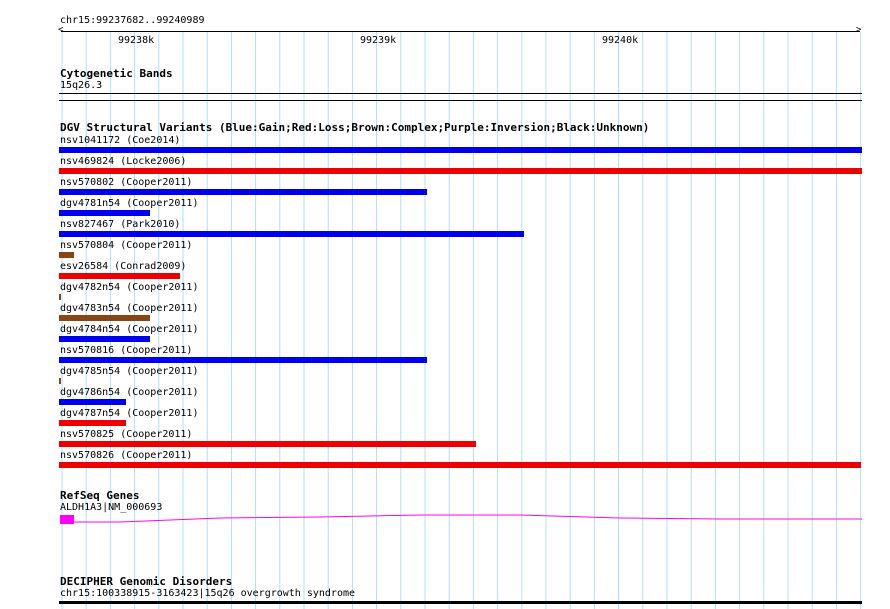 The image size is (890, 609). What do you see at coordinates (136, 40) in the screenshot?
I see `ruler-tick-label: 99238k` at bounding box center [136, 40].